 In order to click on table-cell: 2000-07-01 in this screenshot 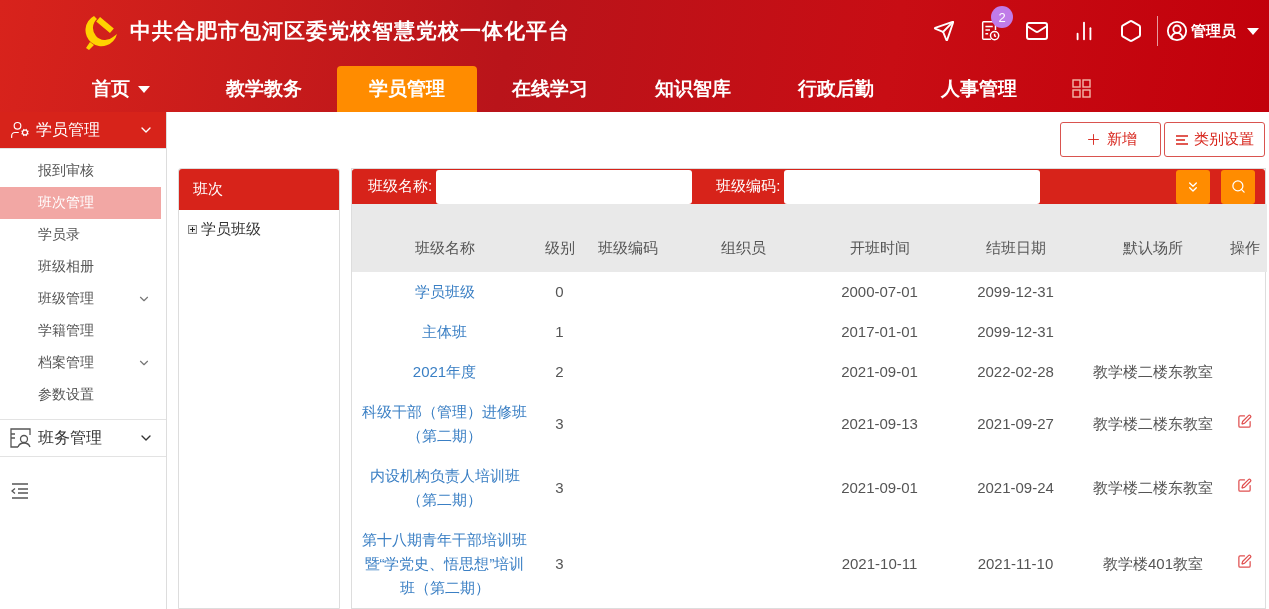, I will do `click(879, 292)`.